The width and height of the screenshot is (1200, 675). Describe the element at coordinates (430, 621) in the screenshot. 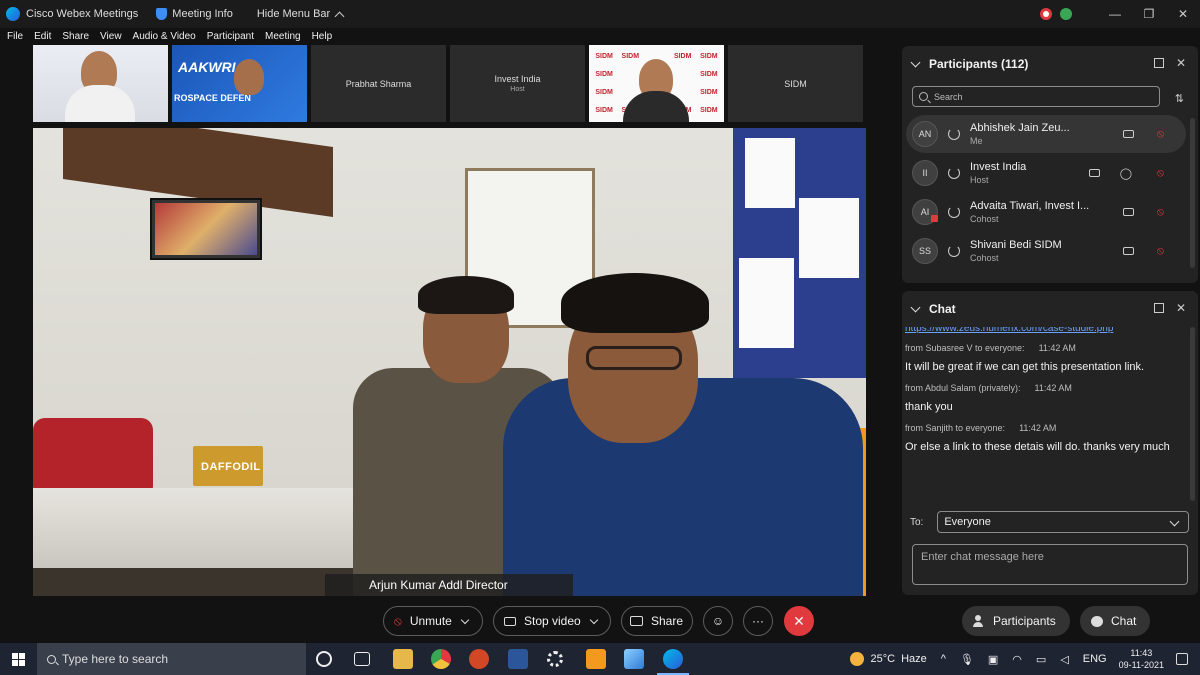

I see `unmute-label: Unmute` at that location.